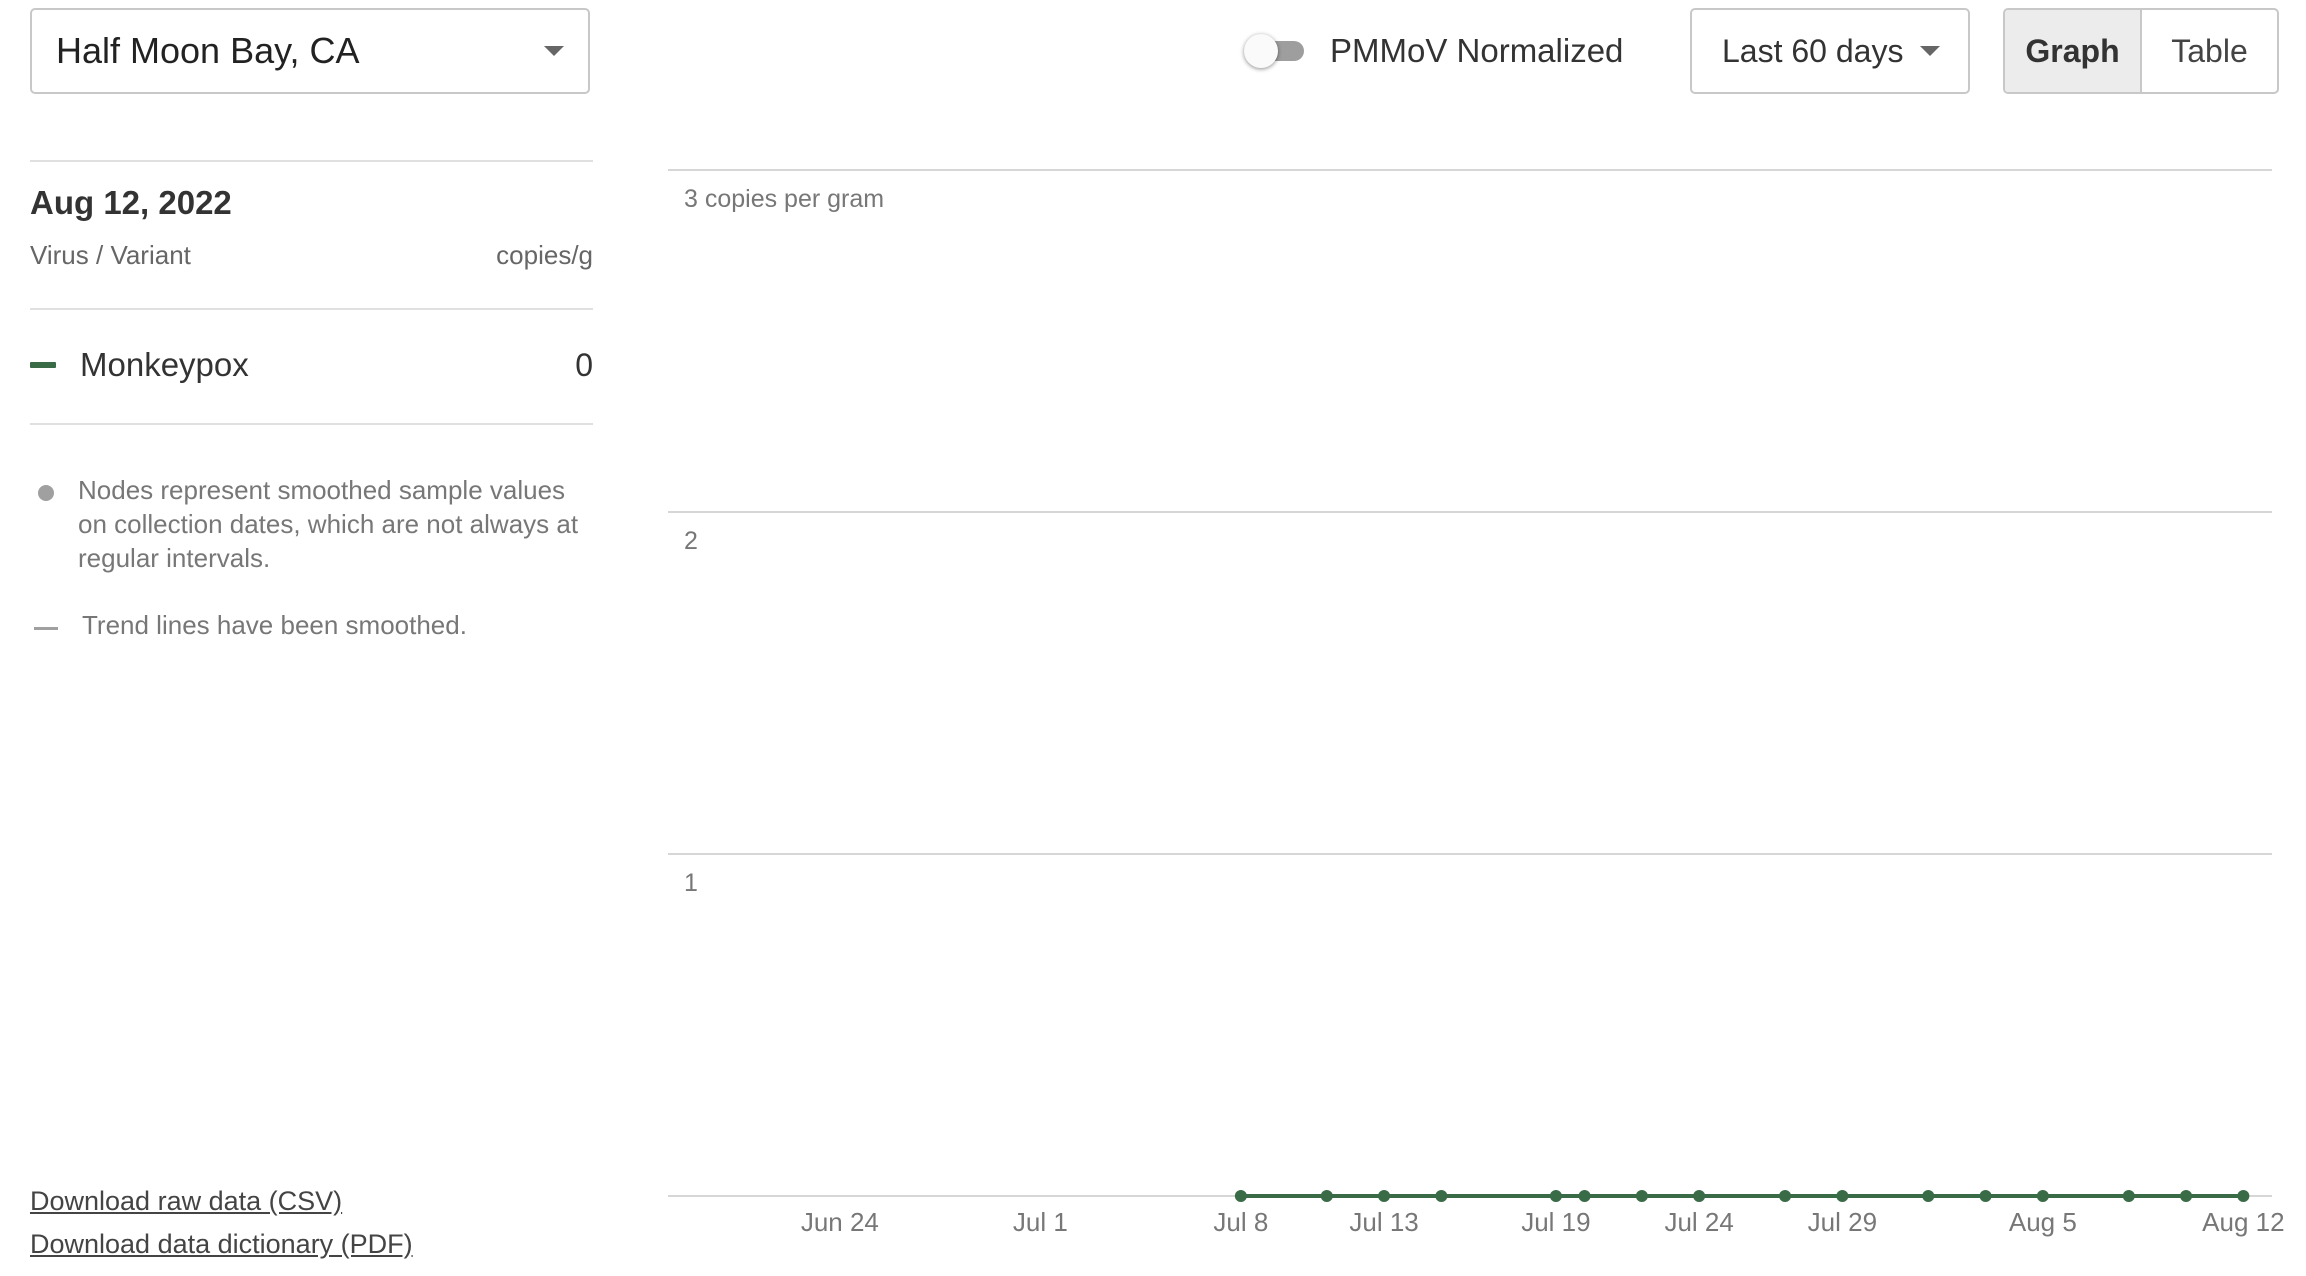  What do you see at coordinates (1842, 1222) in the screenshot?
I see `x-tick-label: Jul 29` at bounding box center [1842, 1222].